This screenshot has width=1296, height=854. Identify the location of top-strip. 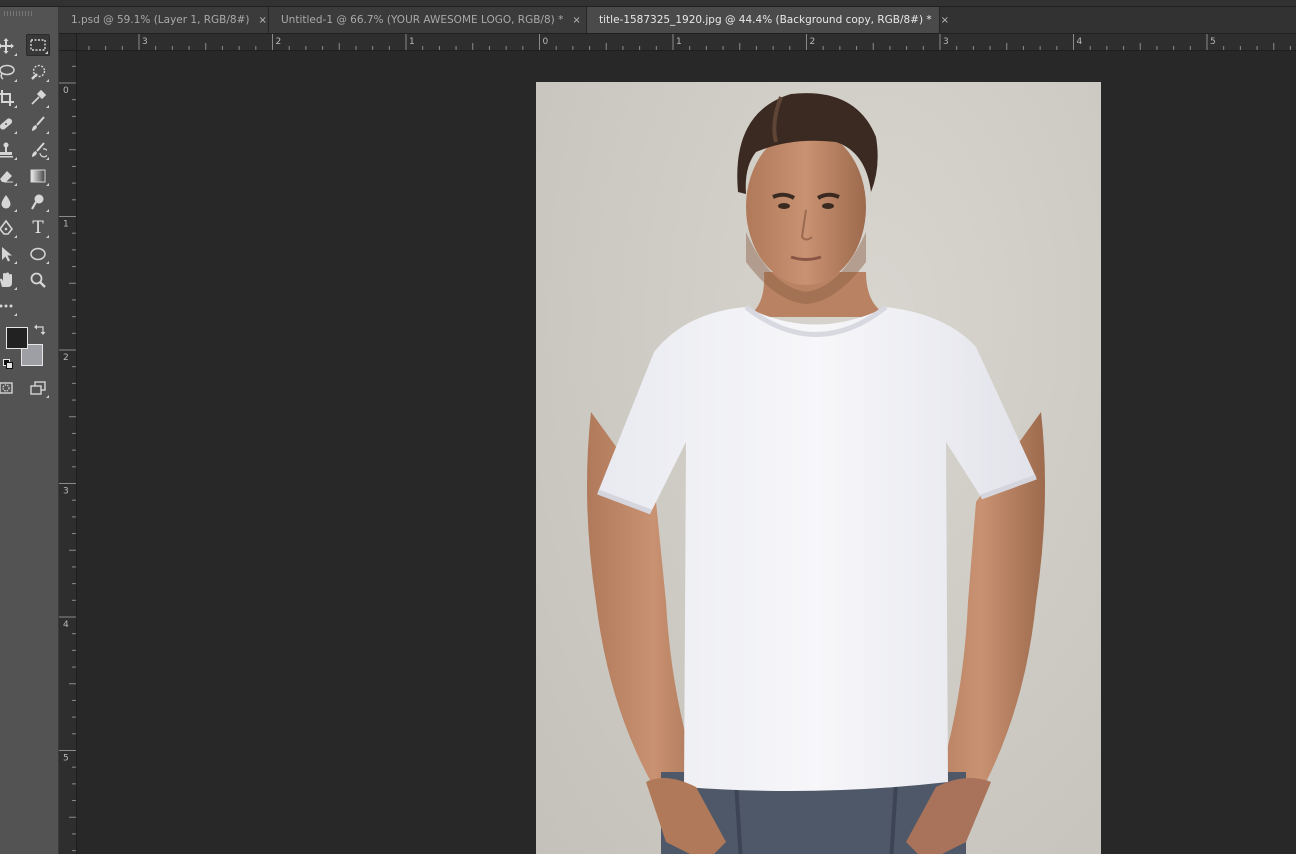
(648, 3).